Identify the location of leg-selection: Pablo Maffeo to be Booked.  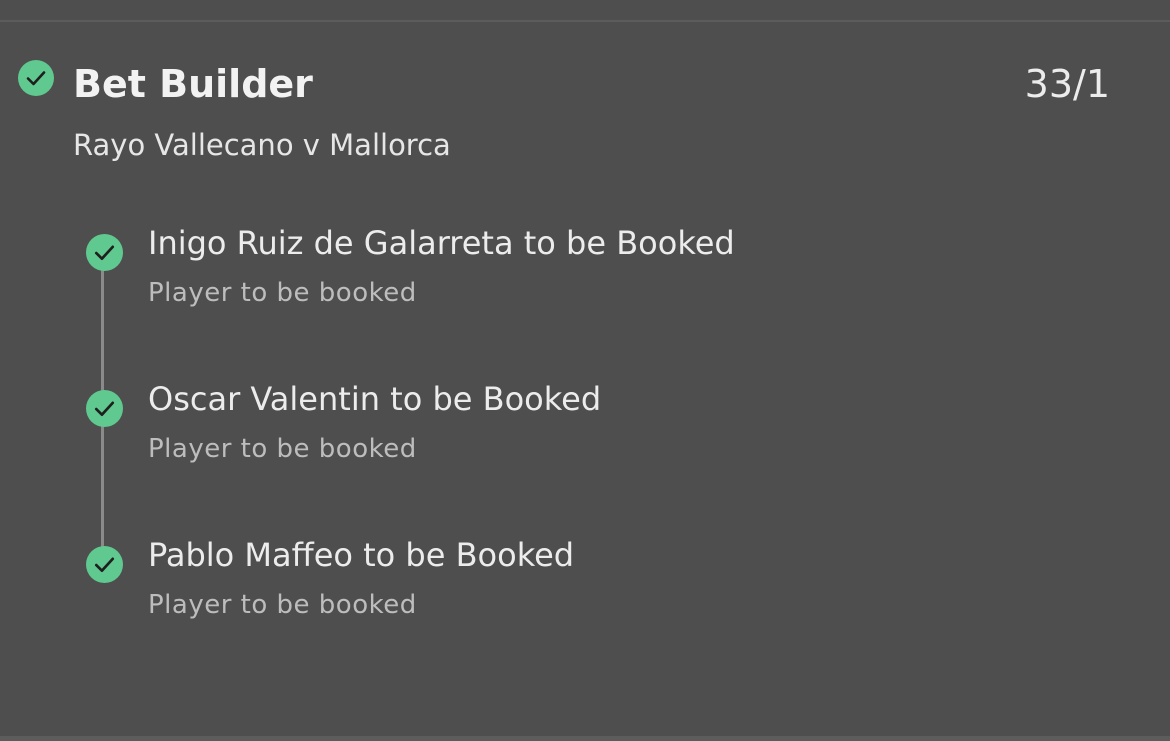
(361, 555).